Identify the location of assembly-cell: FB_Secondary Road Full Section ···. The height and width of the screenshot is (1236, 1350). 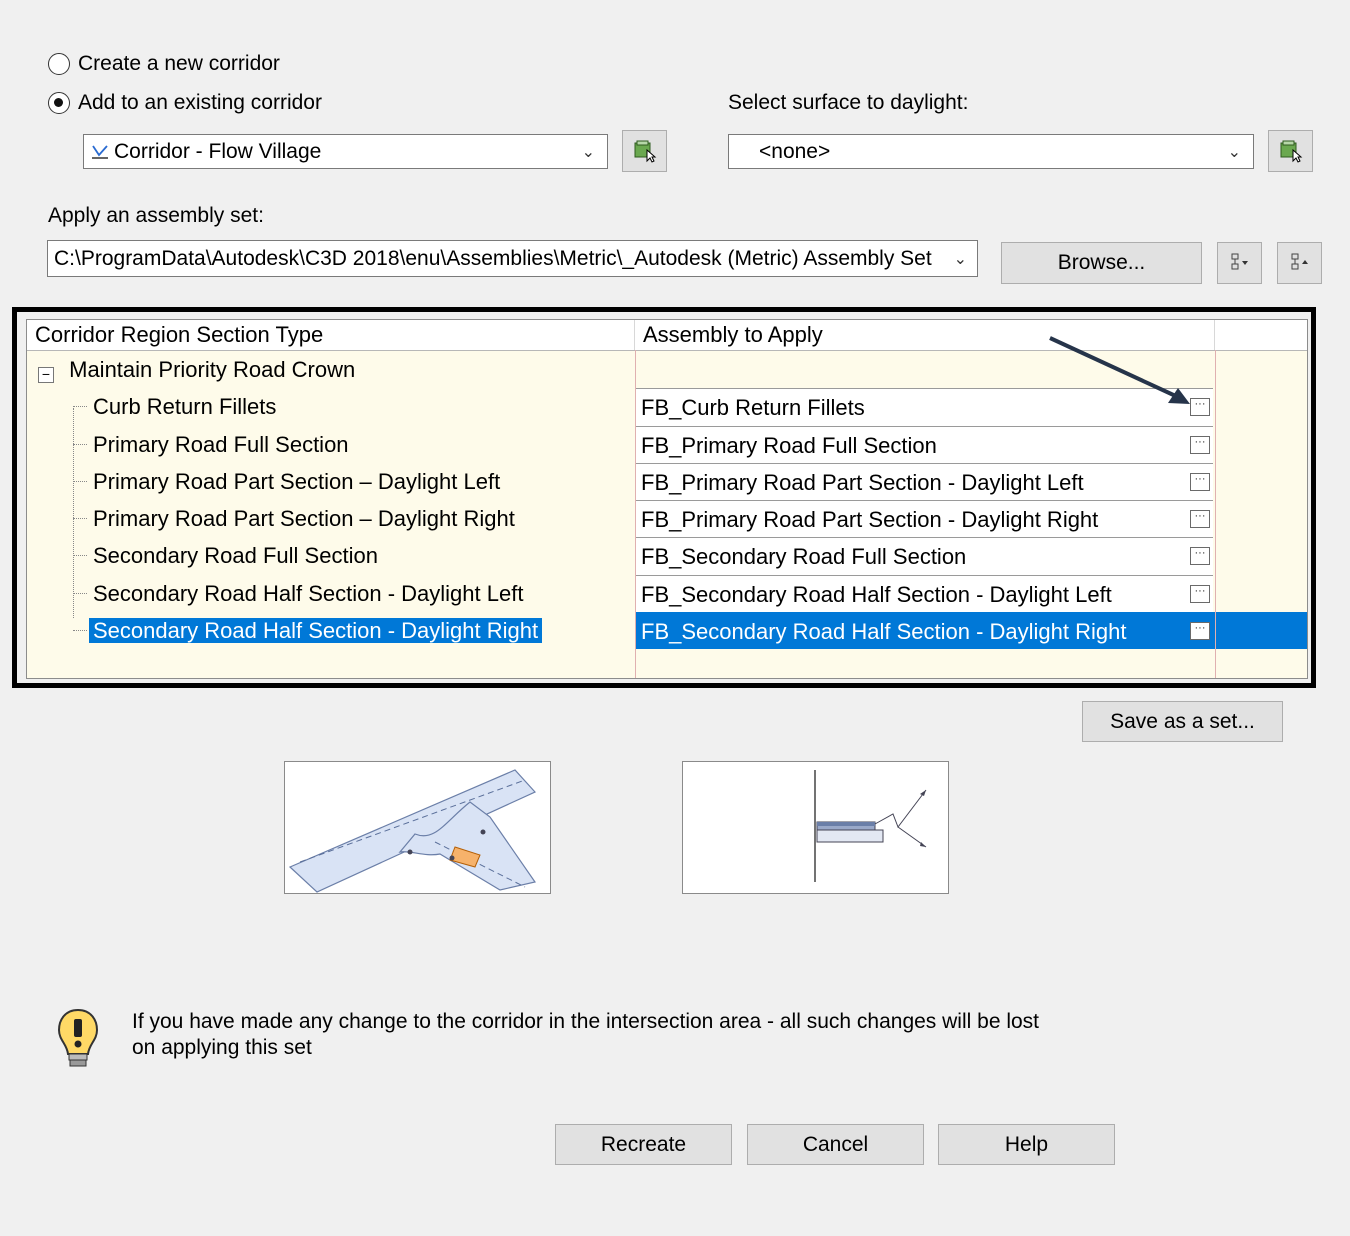
(924, 556).